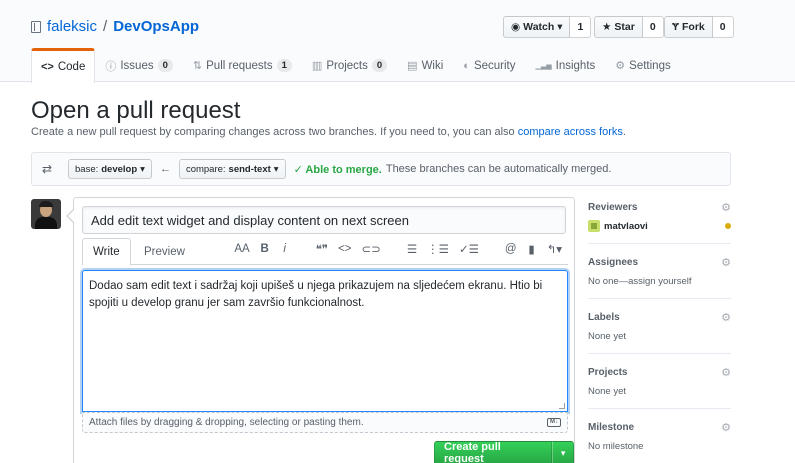 This screenshot has height=463, width=795. What do you see at coordinates (285, 249) in the screenshot?
I see `italic-icon: i` at bounding box center [285, 249].